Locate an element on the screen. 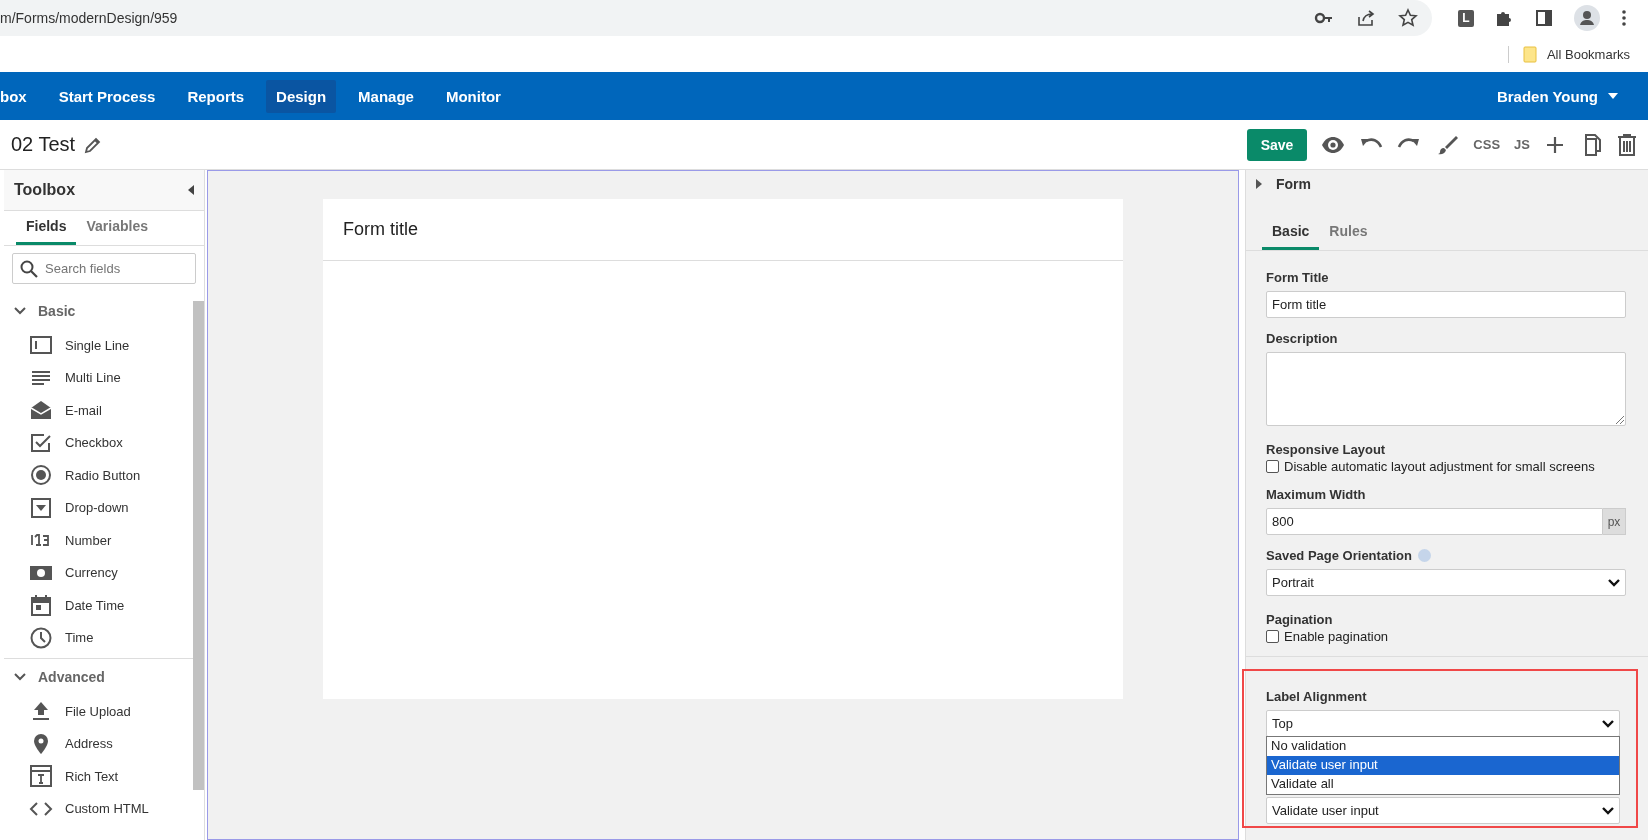 Image resolution: width=1648 pixels, height=840 pixels. field-label: Description is located at coordinates (1302, 338).